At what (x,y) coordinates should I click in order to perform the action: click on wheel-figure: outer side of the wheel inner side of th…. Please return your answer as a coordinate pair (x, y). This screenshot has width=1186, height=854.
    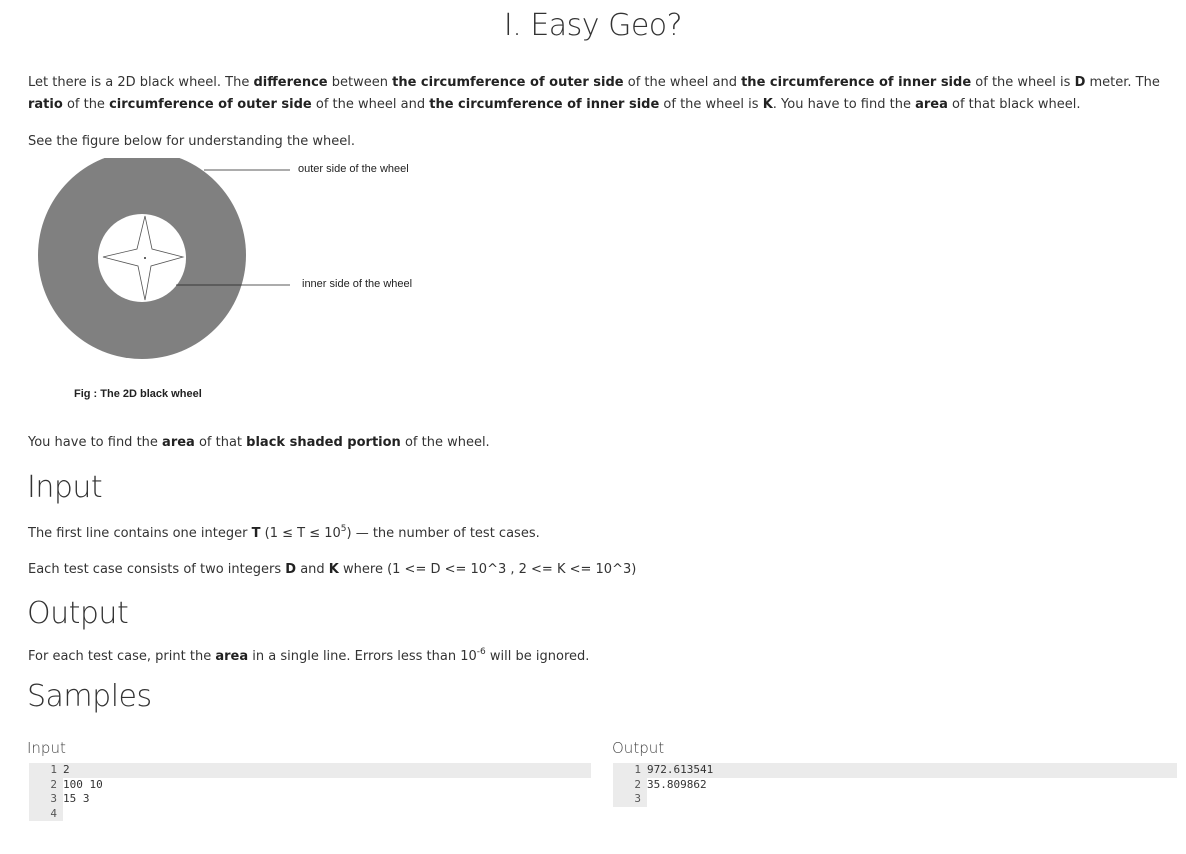
    Looking at the image, I should click on (258, 279).